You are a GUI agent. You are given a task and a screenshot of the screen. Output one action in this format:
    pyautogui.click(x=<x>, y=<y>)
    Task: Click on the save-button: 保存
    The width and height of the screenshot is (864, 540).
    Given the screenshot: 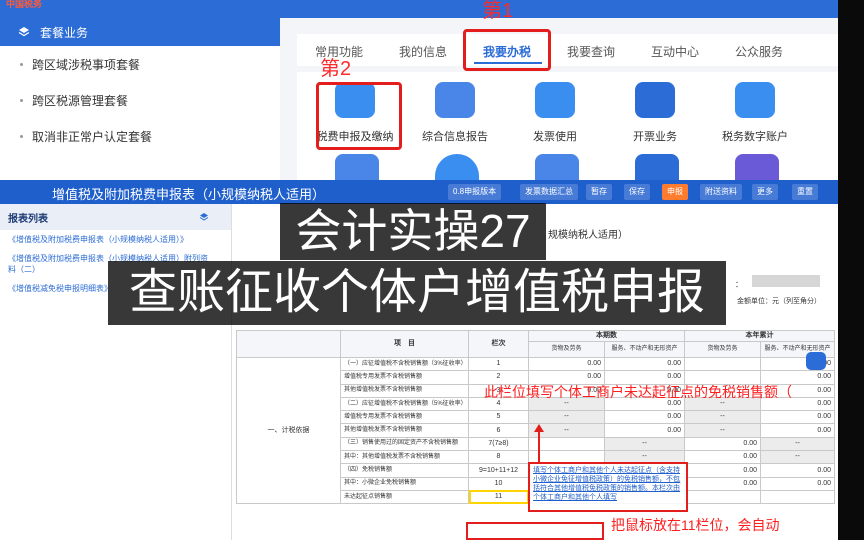 What is the action you would take?
    pyautogui.click(x=637, y=192)
    